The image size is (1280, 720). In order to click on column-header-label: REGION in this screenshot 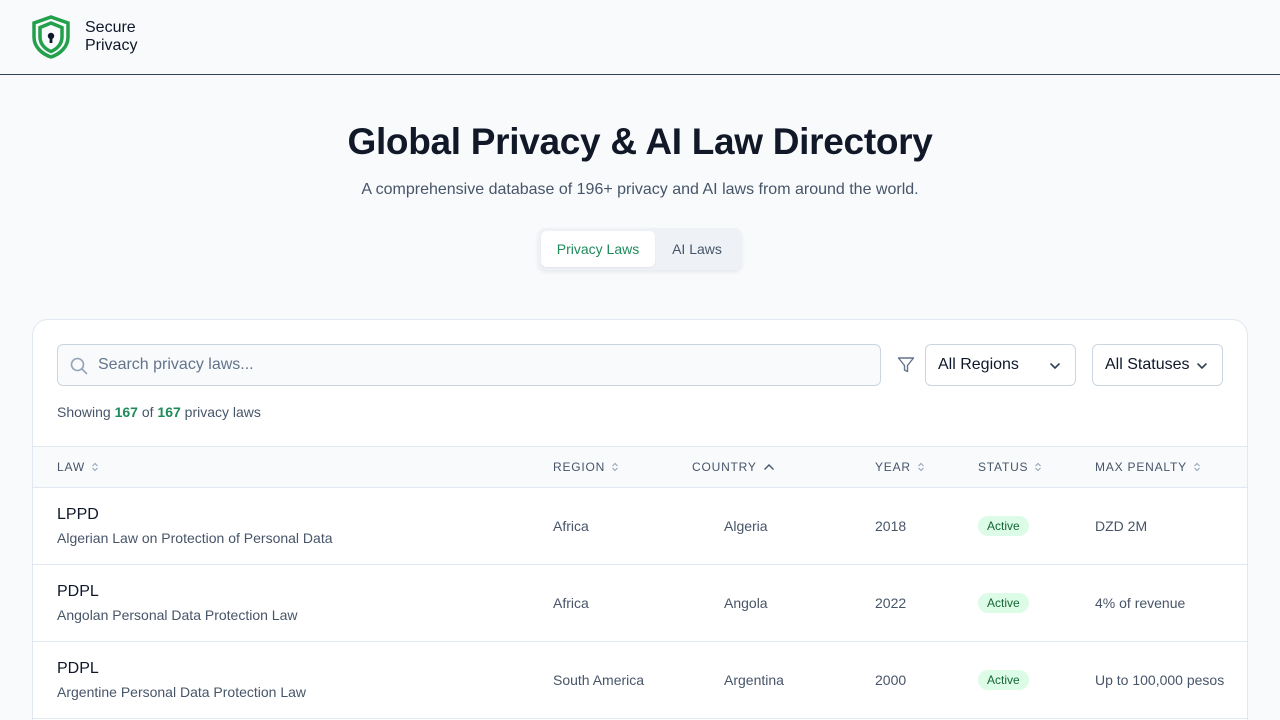, I will do `click(579, 467)`.